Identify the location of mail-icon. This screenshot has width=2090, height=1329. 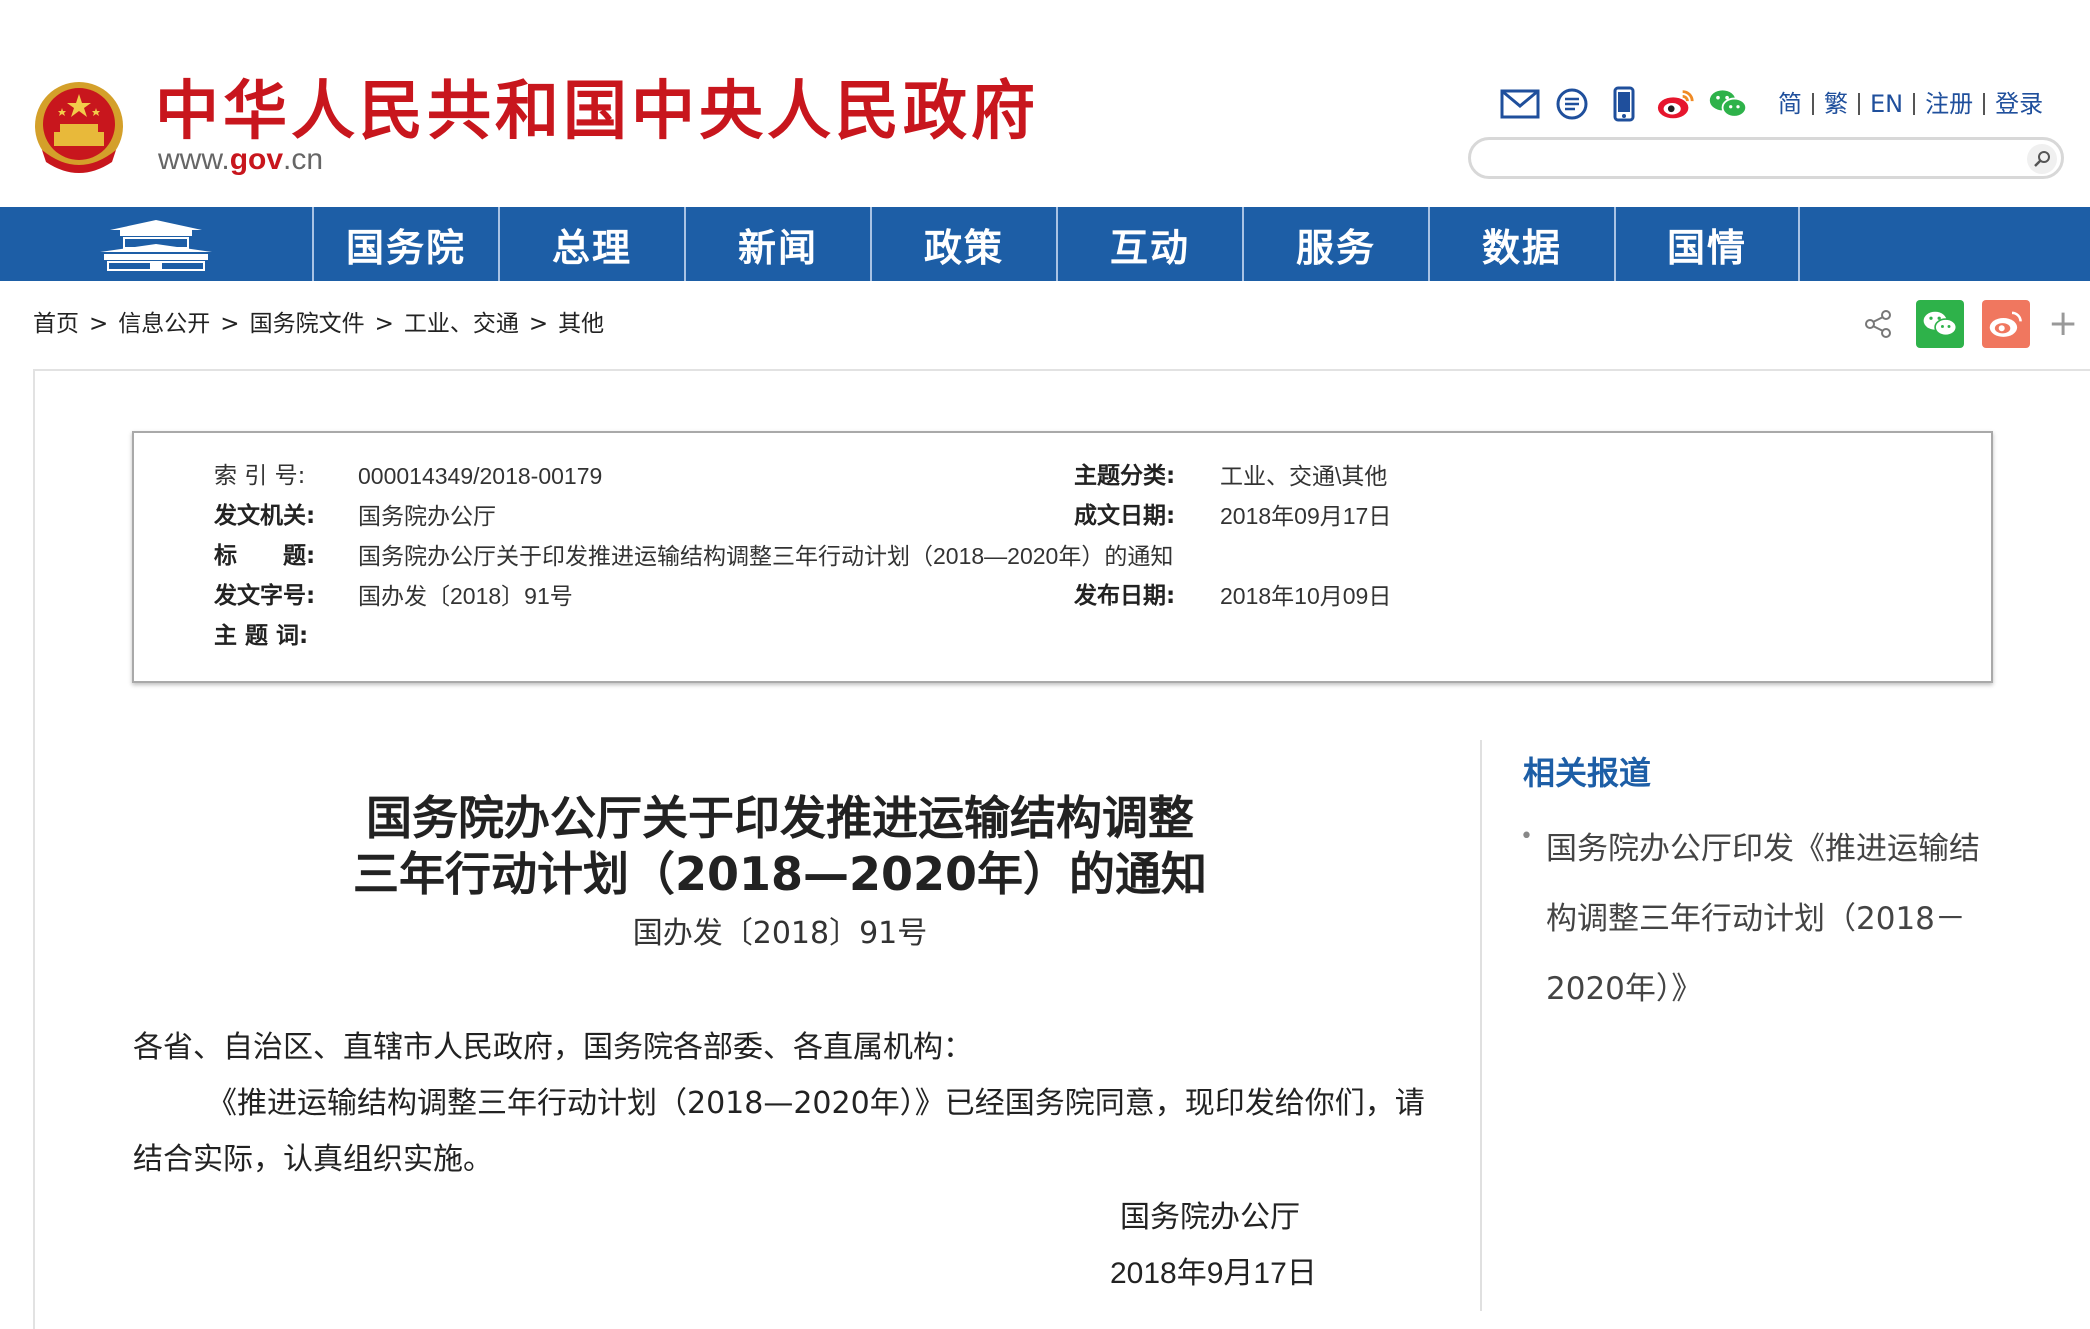
(1520, 104).